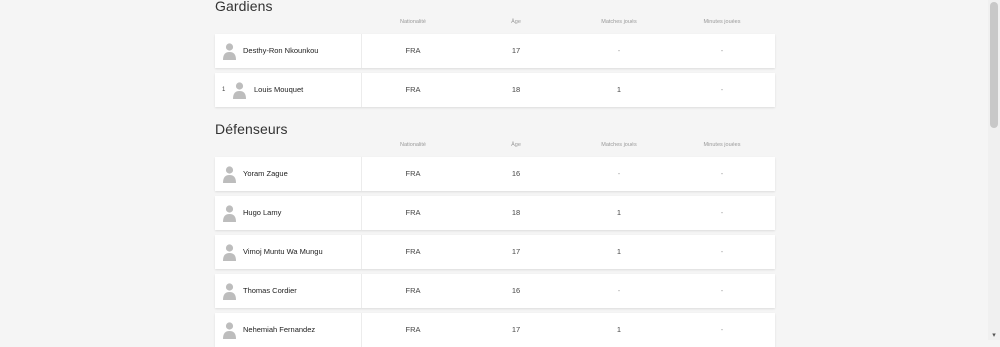  What do you see at coordinates (262, 213) in the screenshot?
I see `player-name: Hugo Lamy` at bounding box center [262, 213].